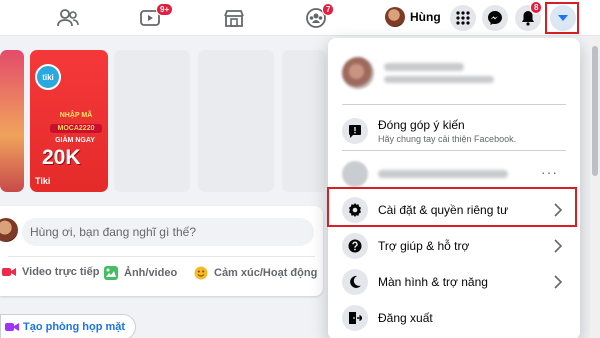  What do you see at coordinates (595, 111) in the screenshot?
I see `scrollbar-thumb` at bounding box center [595, 111].